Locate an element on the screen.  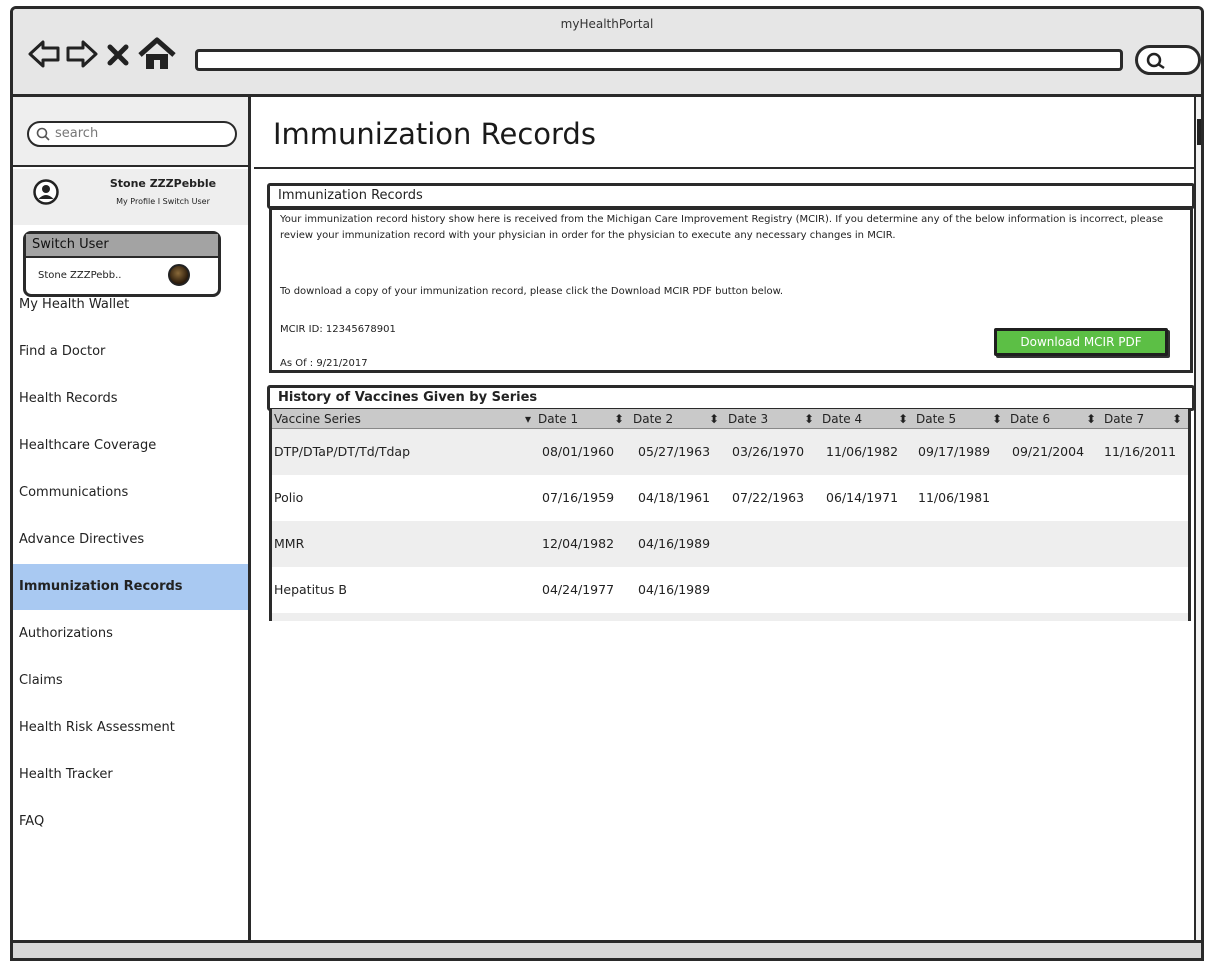
vaccine-series-cell: MMR is located at coordinates (289, 543).